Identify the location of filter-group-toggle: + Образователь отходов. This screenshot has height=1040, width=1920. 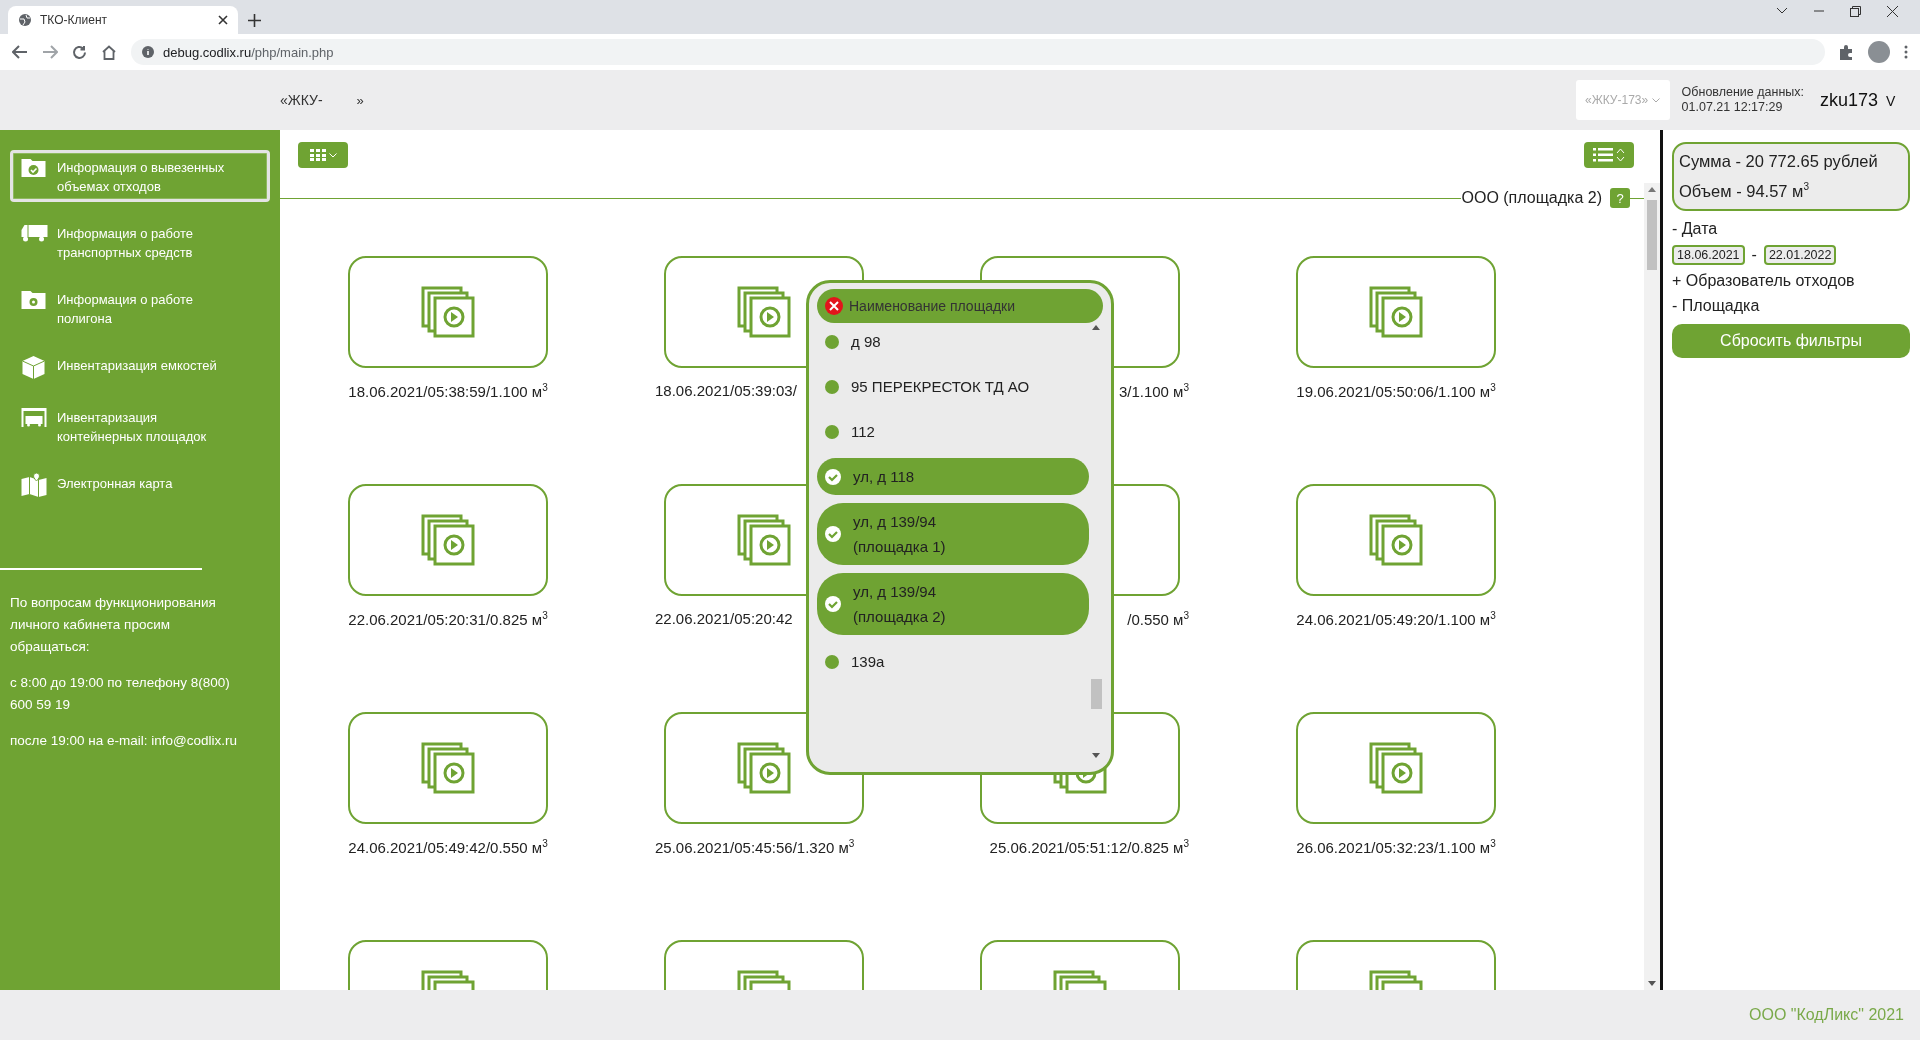
(1791, 280).